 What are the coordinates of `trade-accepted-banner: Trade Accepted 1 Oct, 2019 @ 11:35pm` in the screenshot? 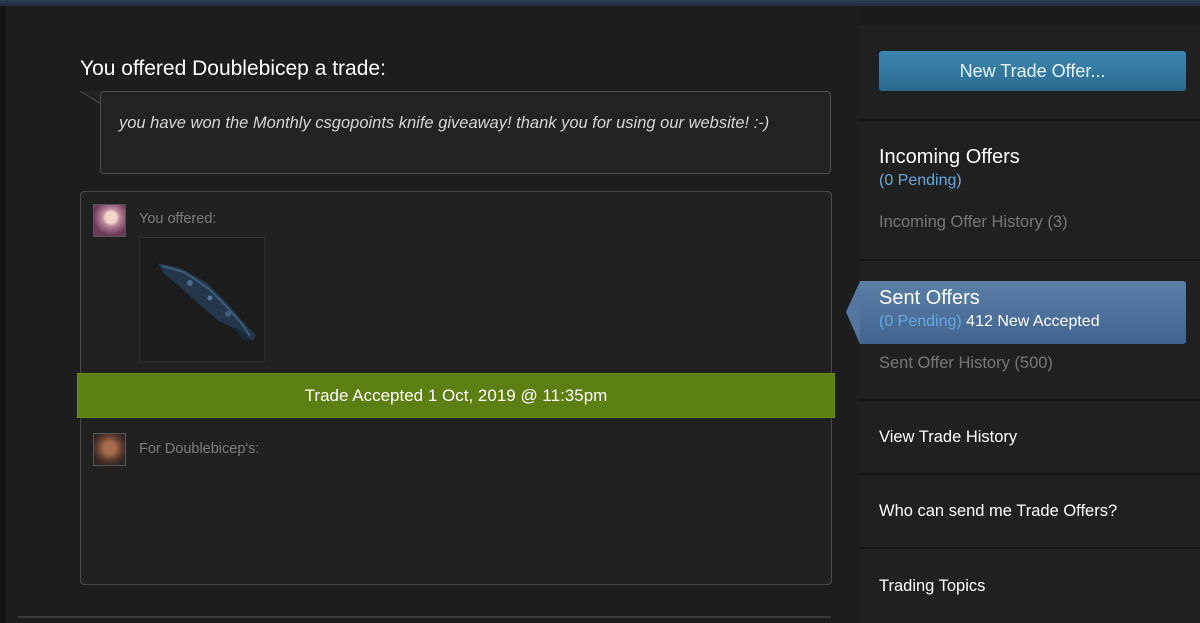 It's located at (456, 395).